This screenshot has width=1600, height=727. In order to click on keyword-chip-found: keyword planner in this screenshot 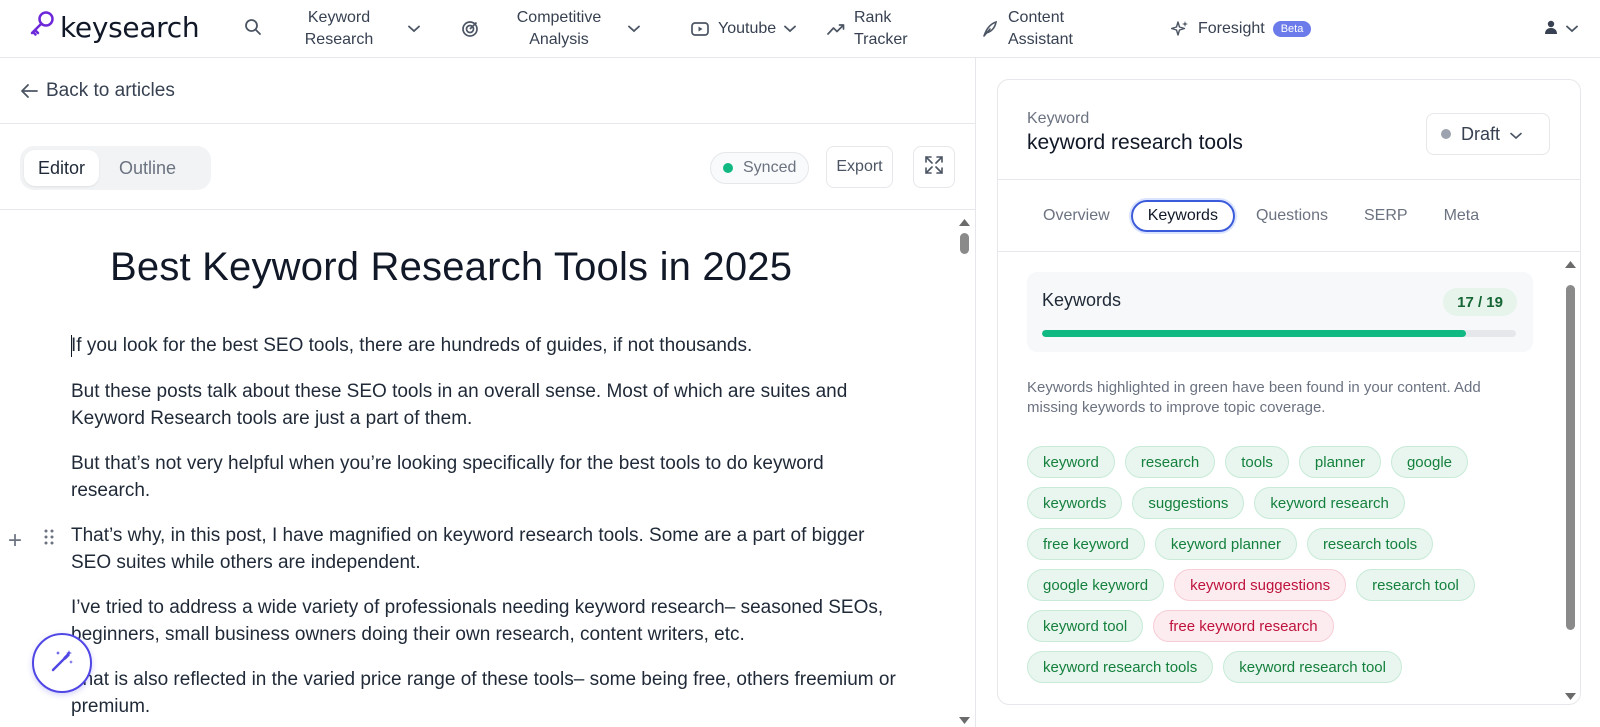, I will do `click(1225, 544)`.